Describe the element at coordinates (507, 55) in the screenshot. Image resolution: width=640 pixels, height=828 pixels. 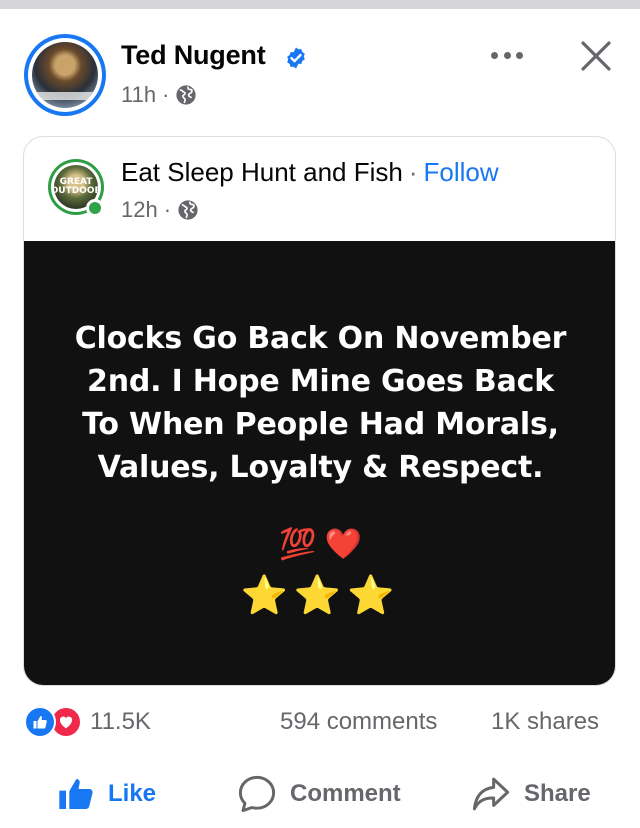
I see `more-options-icon` at that location.